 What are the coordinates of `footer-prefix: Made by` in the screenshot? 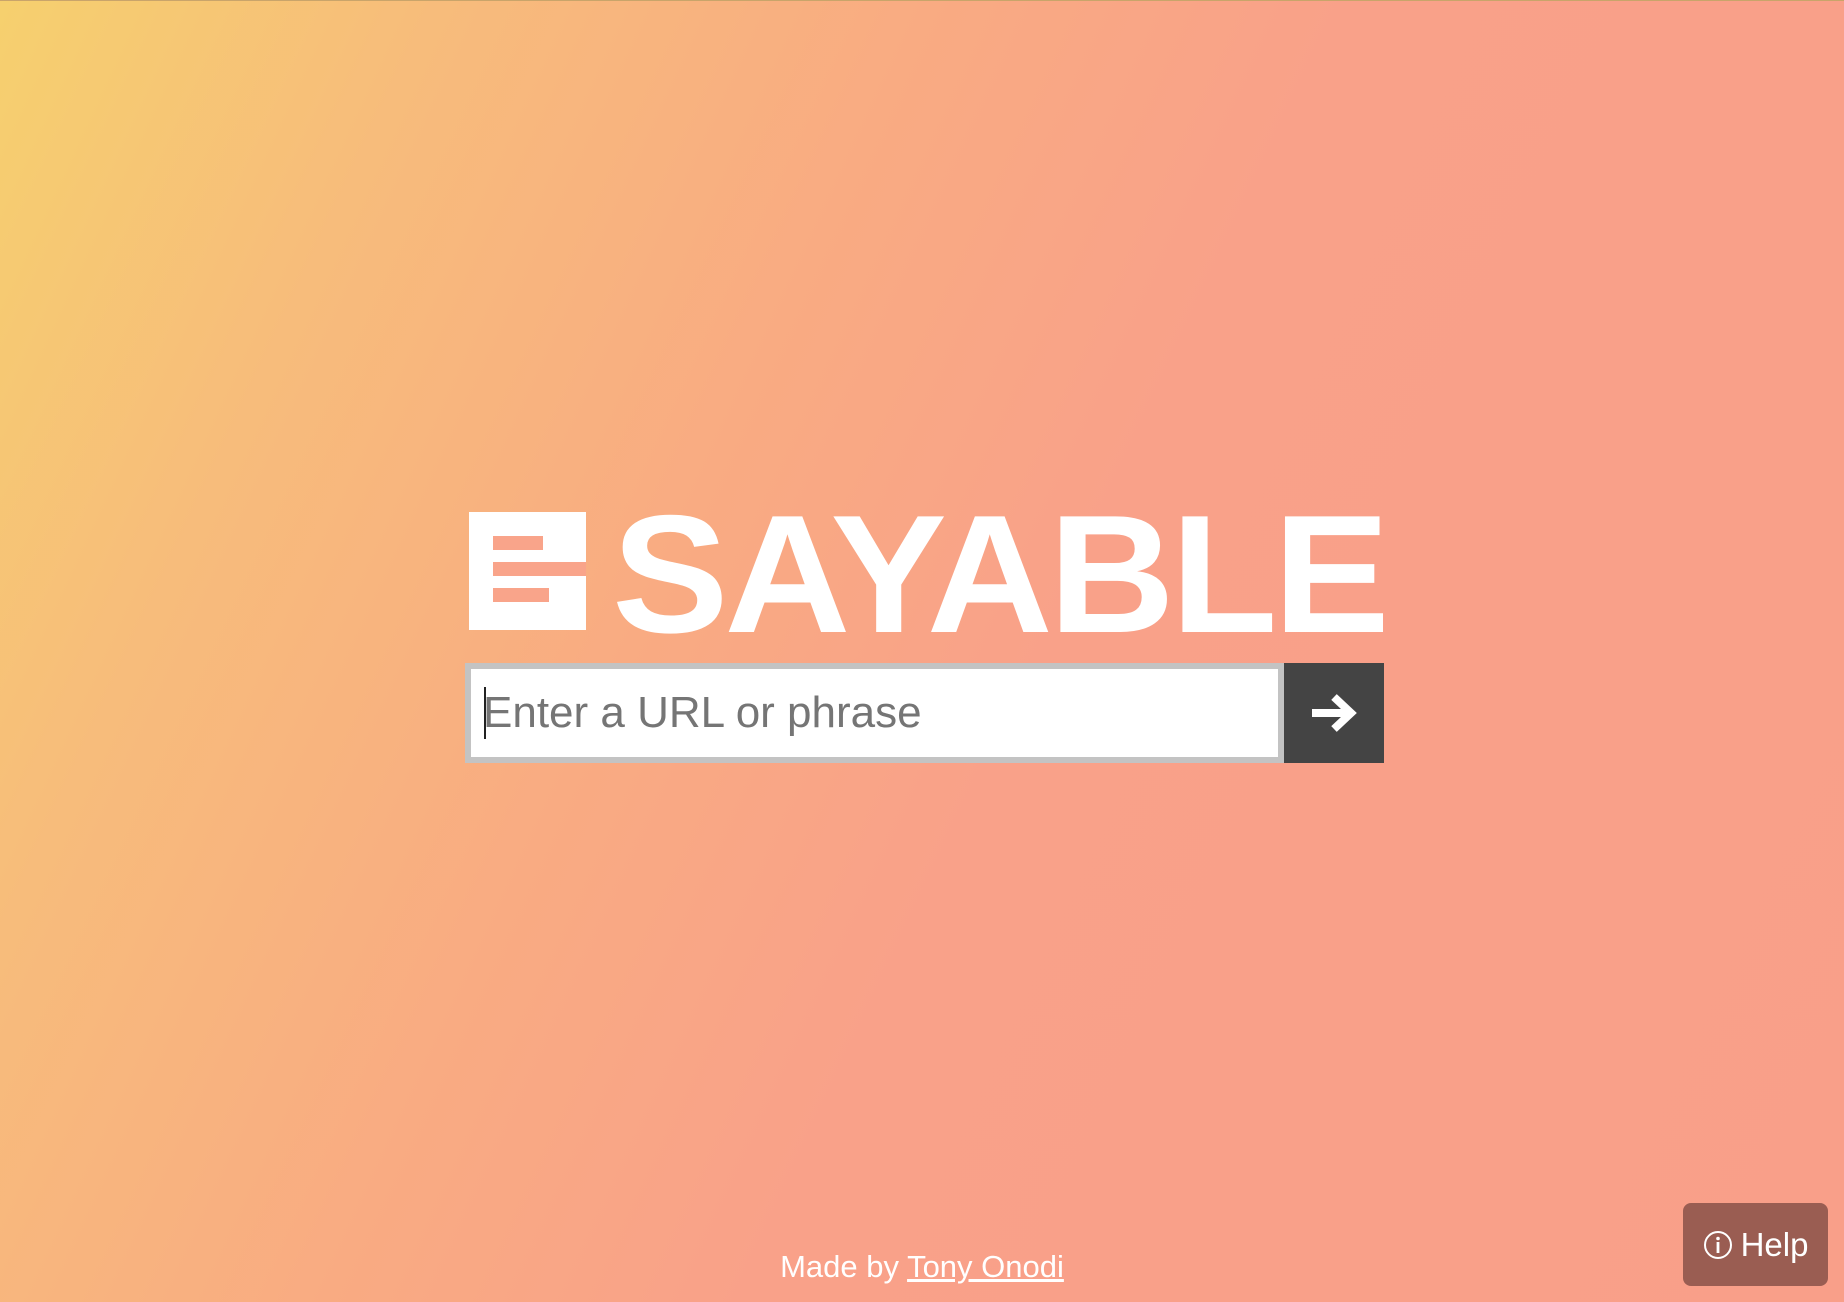 It's located at (844, 1266).